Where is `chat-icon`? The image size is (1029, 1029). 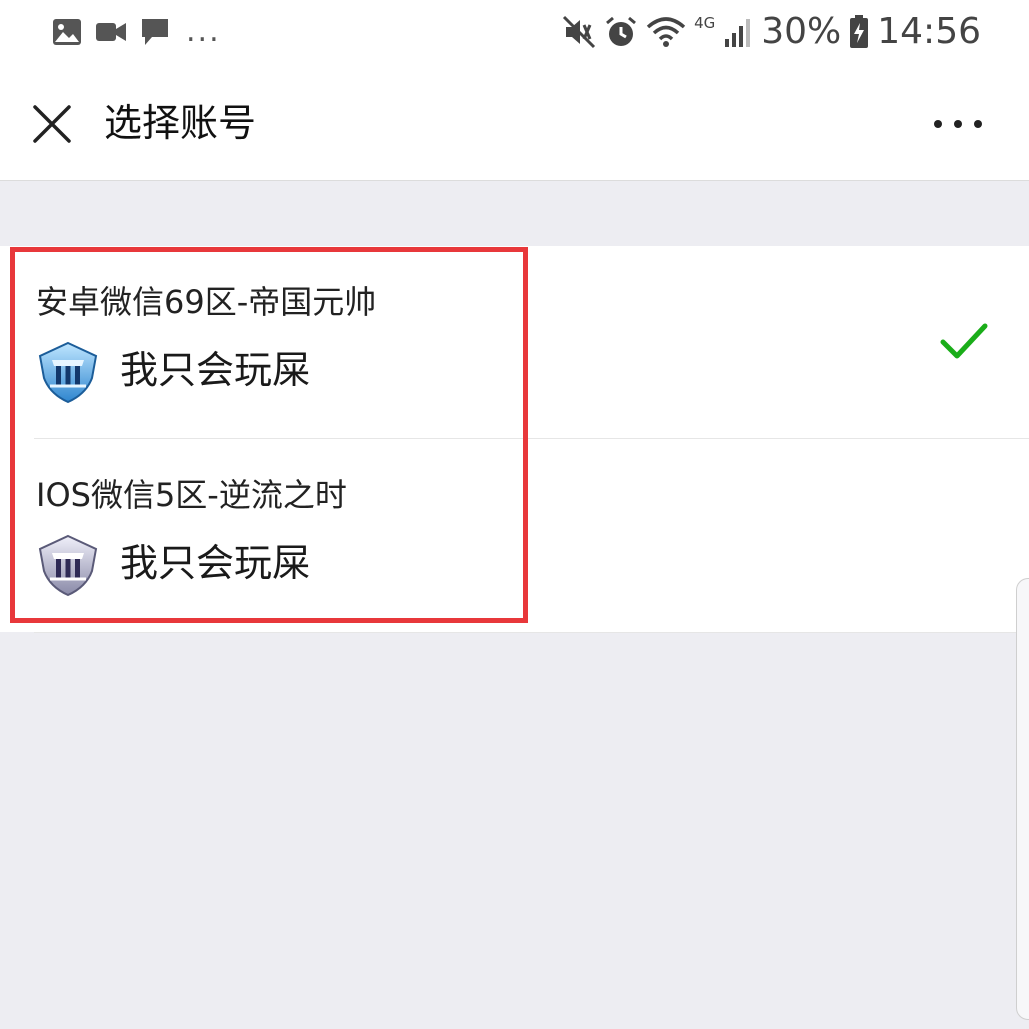 chat-icon is located at coordinates (155, 32).